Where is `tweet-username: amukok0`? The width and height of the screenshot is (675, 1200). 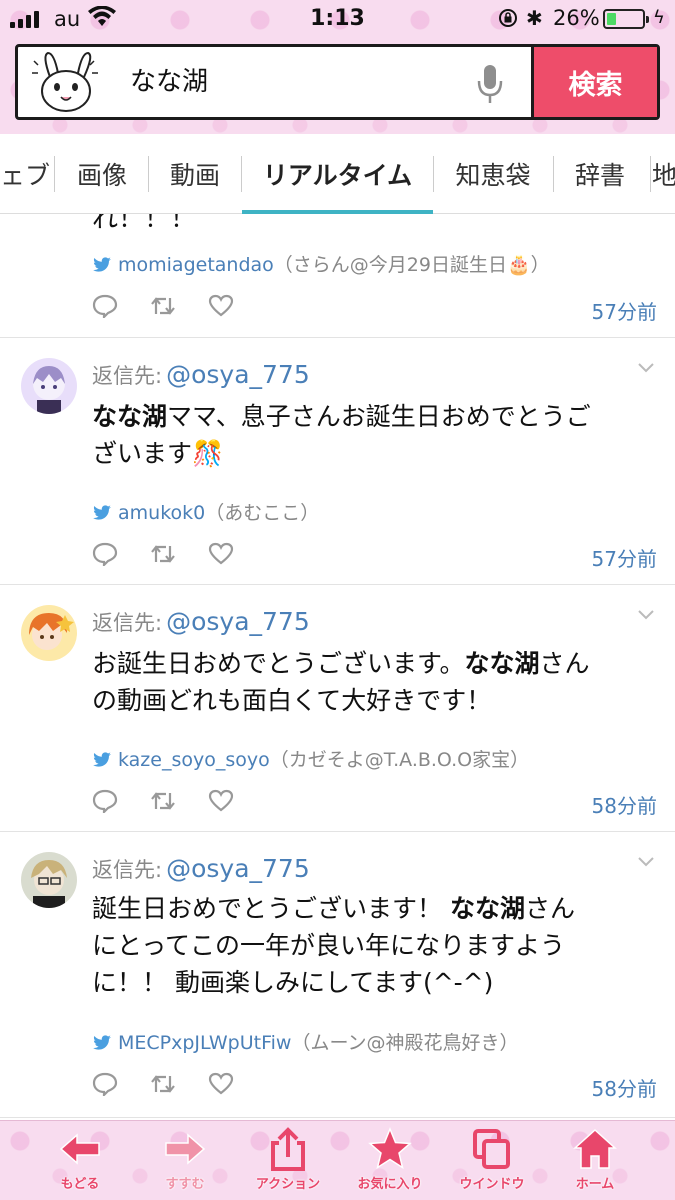 tweet-username: amukok0 is located at coordinates (162, 513).